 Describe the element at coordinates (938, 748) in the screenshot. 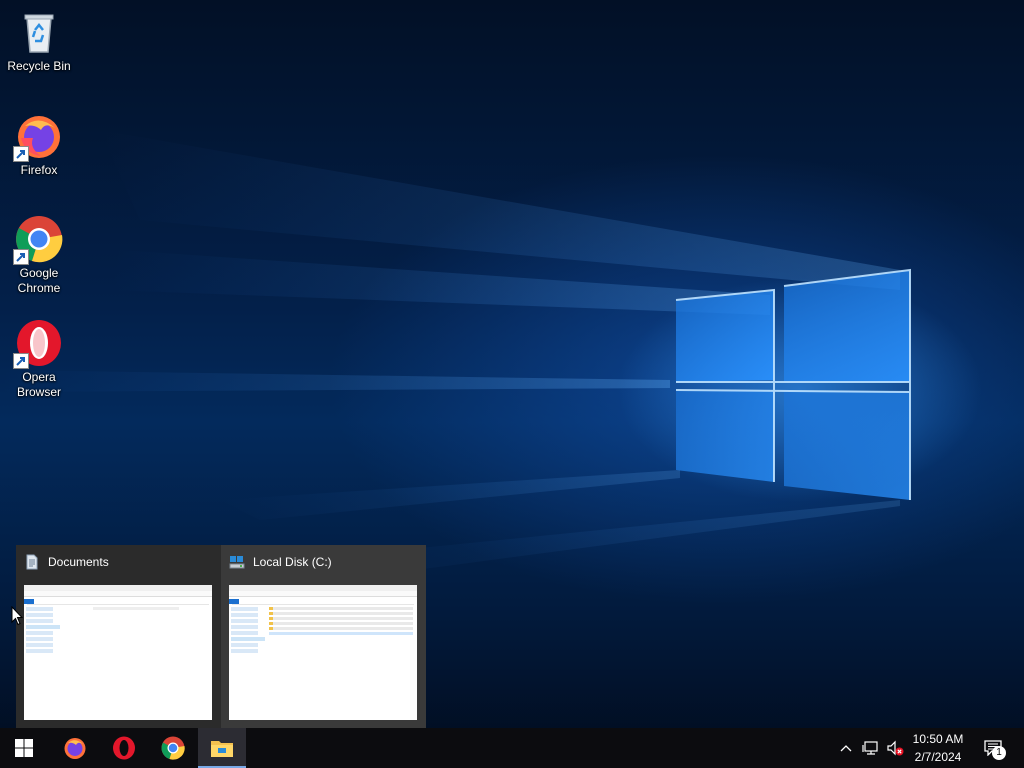

I see `clock-button: 10:50 AM 2/7/2024` at that location.